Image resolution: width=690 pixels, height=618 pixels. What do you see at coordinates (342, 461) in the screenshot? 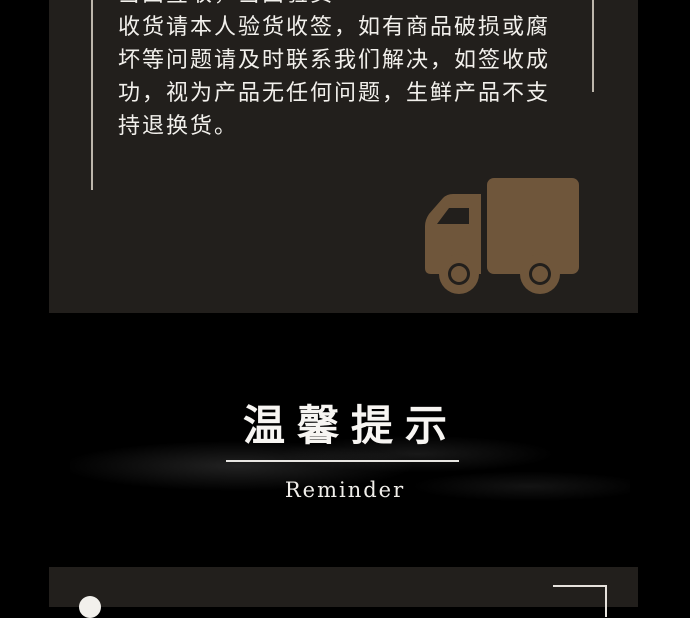
I see `title-divider` at bounding box center [342, 461].